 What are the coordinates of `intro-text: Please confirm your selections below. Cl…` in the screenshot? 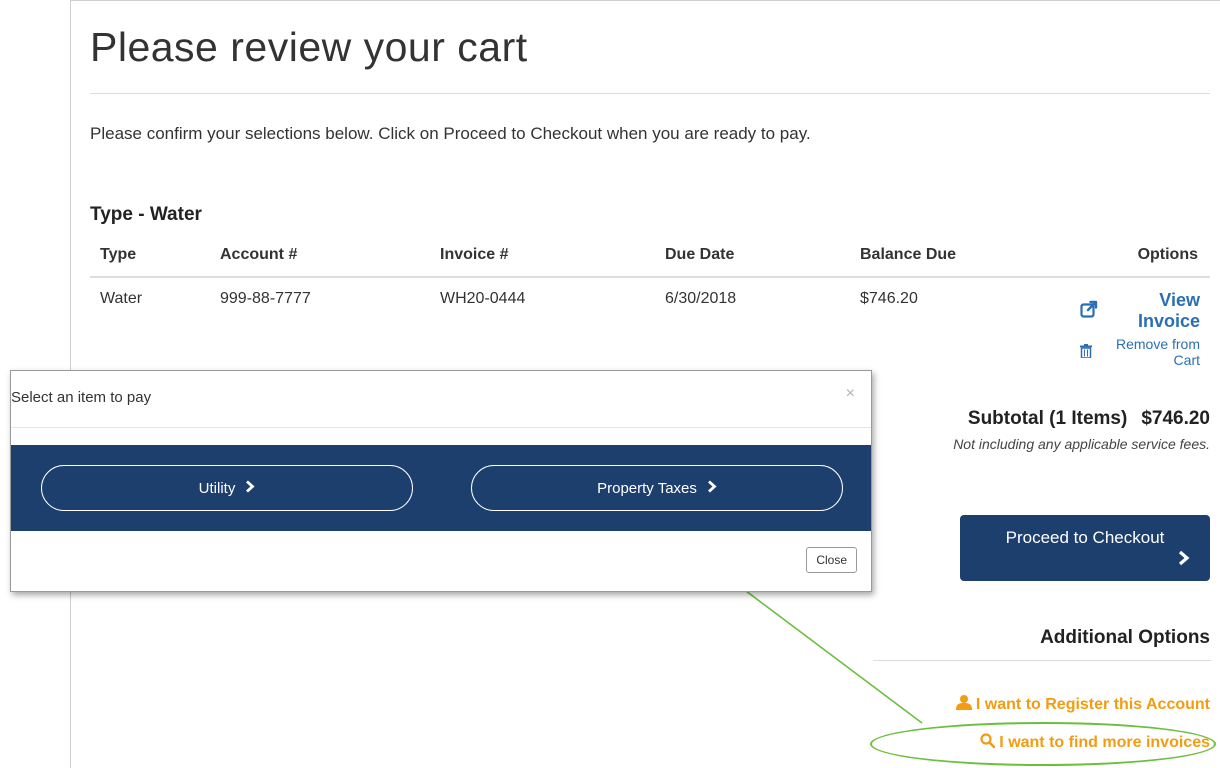 It's located at (450, 133).